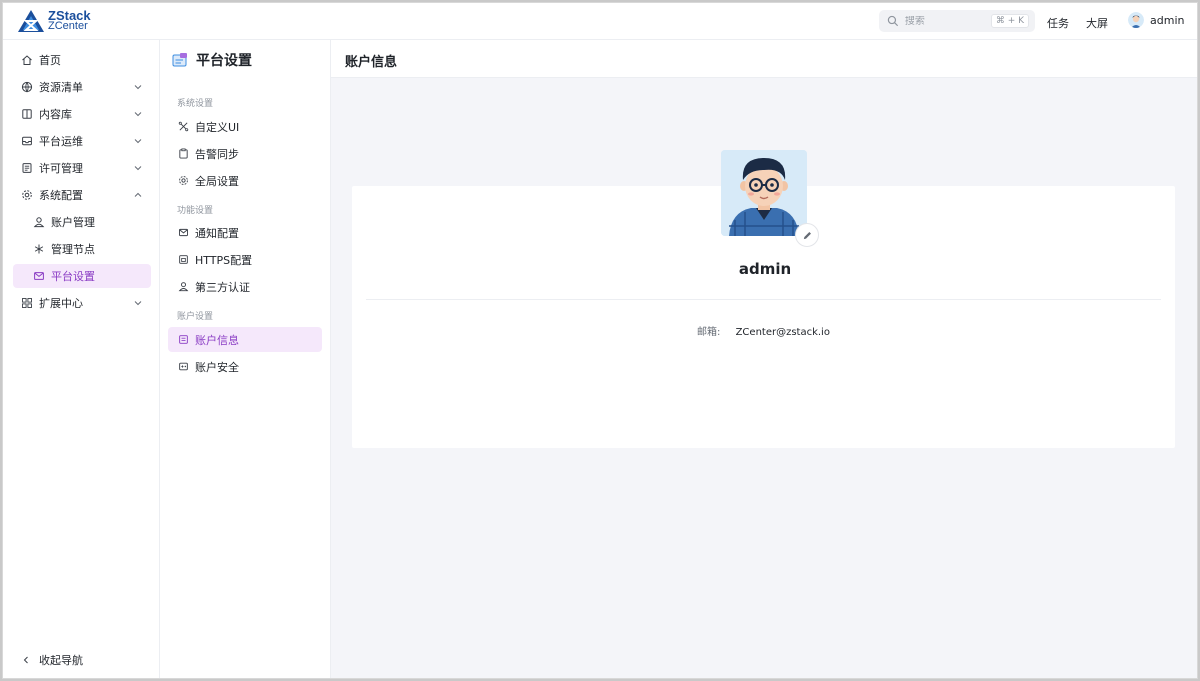  What do you see at coordinates (245, 366) in the screenshot?
I see `subnav-item-account-security: 账户安全` at bounding box center [245, 366].